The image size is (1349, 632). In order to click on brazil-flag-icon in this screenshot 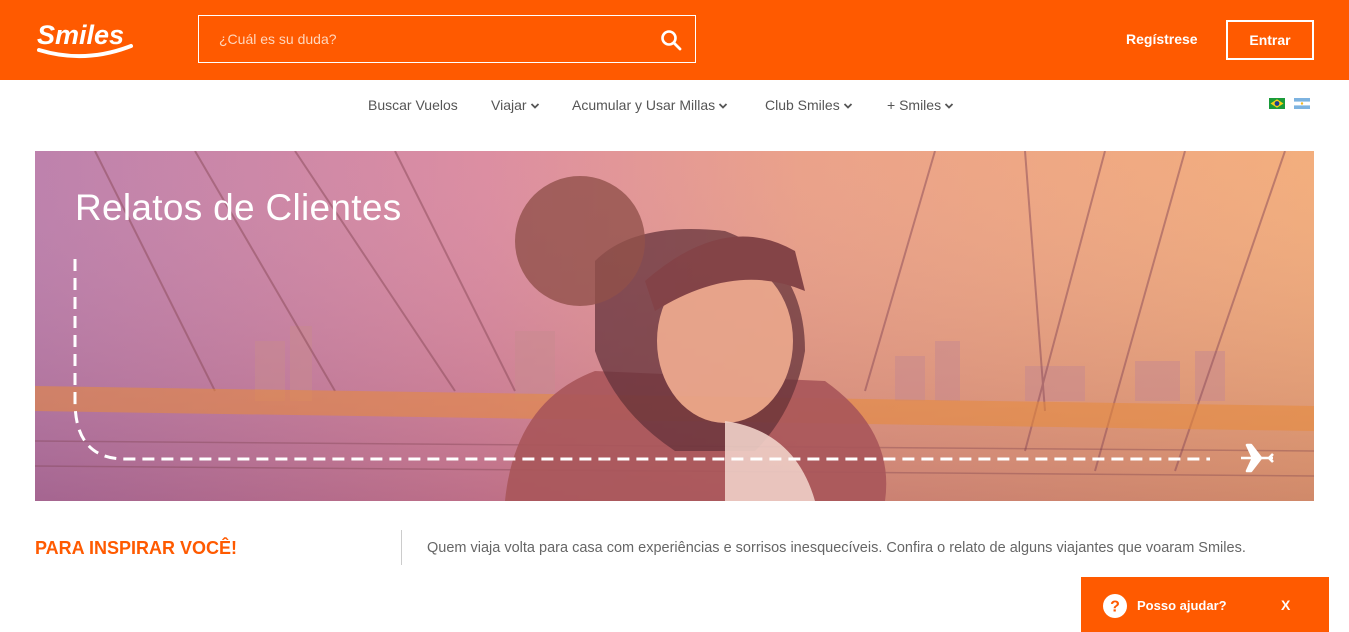, I will do `click(1277, 103)`.